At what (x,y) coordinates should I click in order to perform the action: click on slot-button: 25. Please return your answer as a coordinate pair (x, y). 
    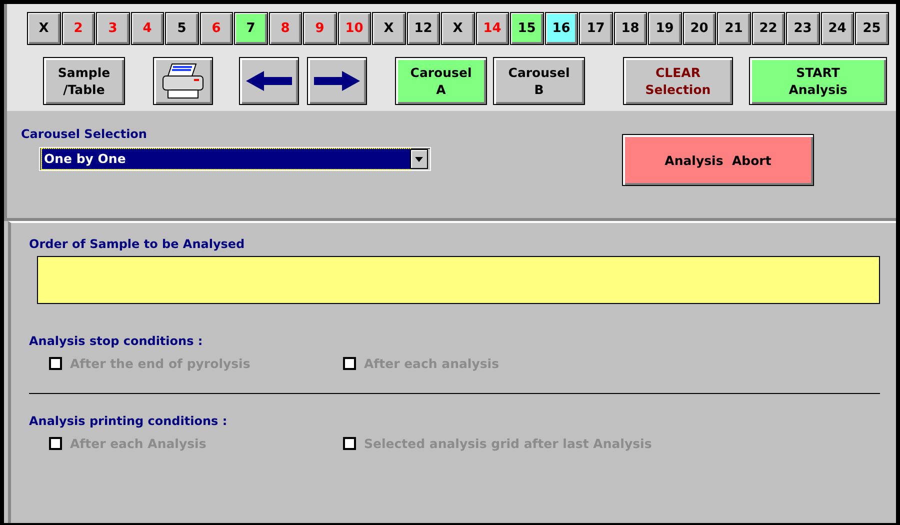
    Looking at the image, I should click on (871, 28).